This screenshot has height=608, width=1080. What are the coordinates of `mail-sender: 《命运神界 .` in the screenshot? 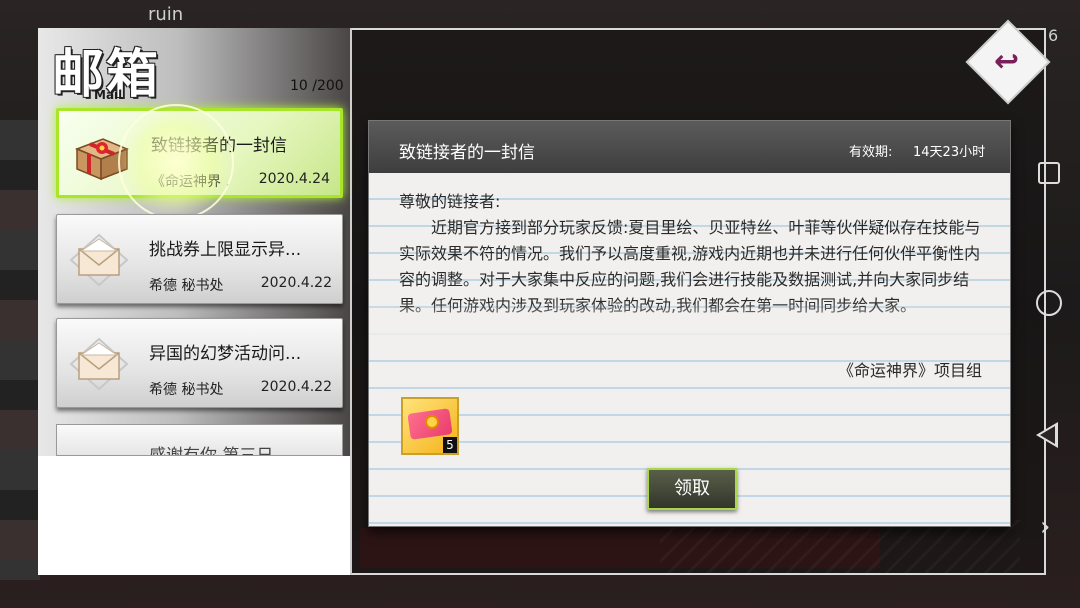 It's located at (190, 182).